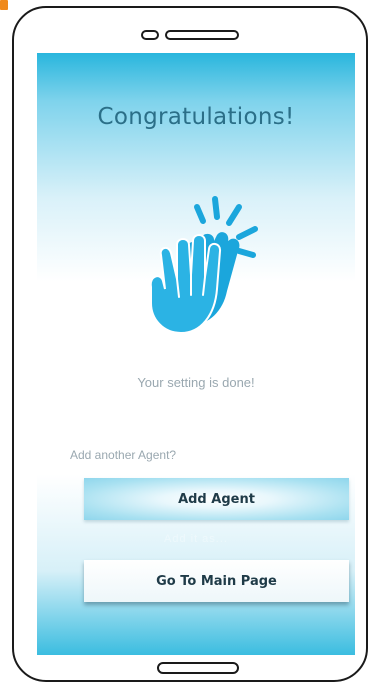 The height and width of the screenshot is (689, 385). What do you see at coordinates (4, 5) in the screenshot?
I see `corner-mark` at bounding box center [4, 5].